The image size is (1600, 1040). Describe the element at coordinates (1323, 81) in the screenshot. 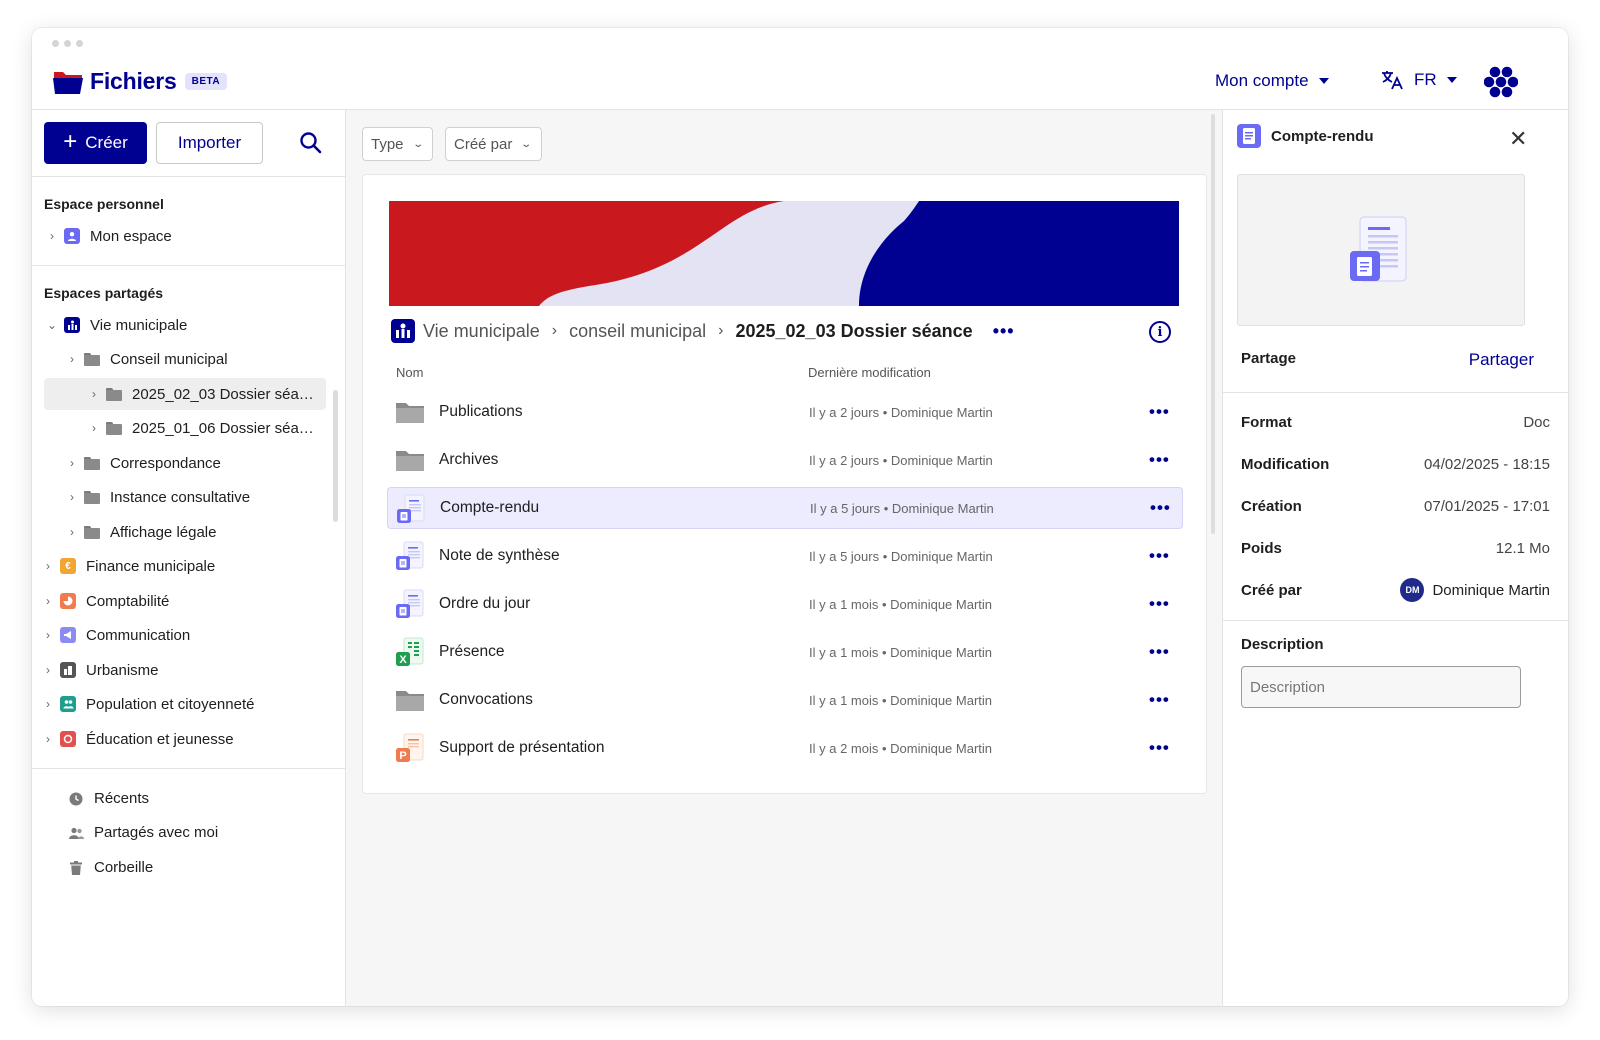

I see `caret-down-icon` at that location.